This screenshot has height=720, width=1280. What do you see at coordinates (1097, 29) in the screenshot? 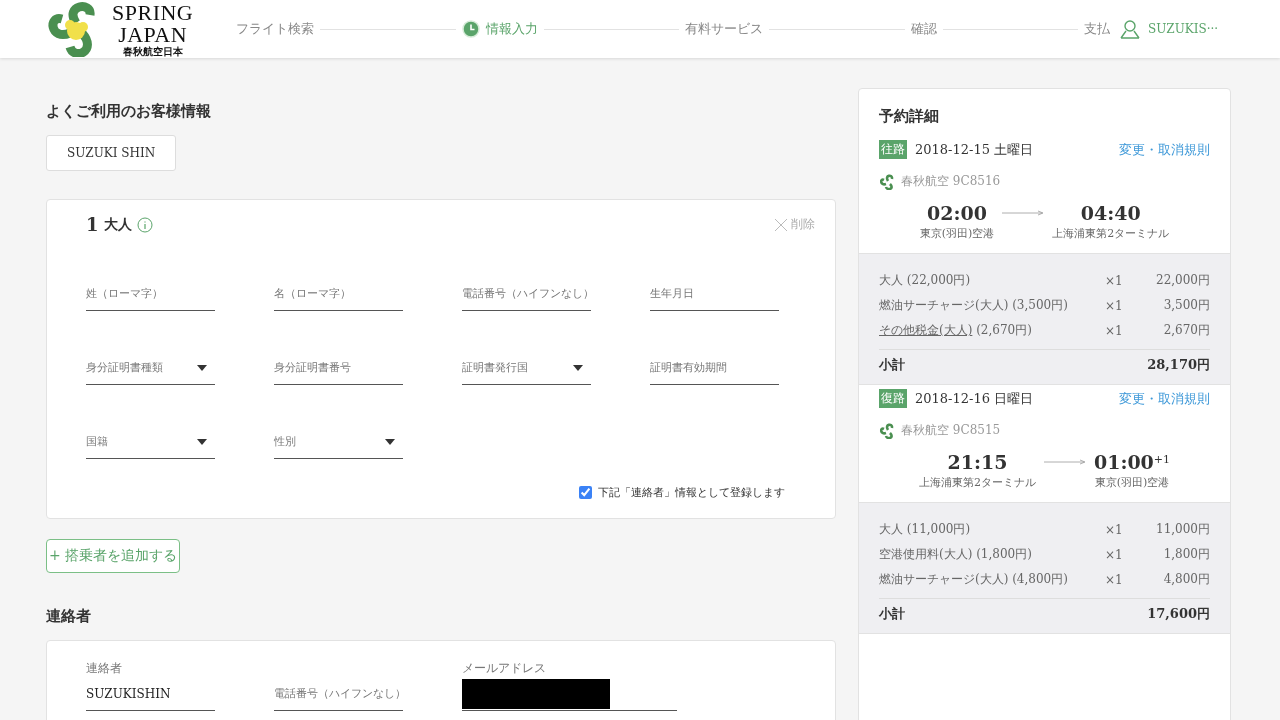
I see `step-label: 支払` at bounding box center [1097, 29].